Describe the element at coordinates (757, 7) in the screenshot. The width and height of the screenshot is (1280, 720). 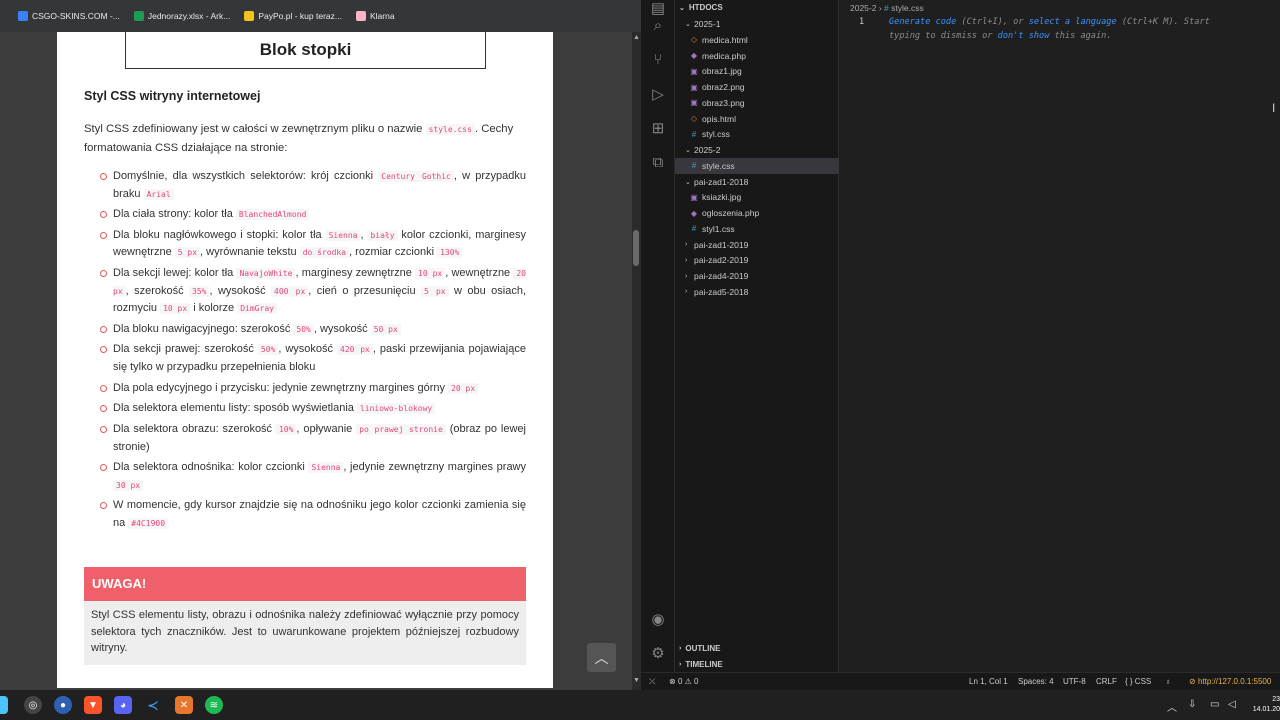
I see `explorer-root: ⌄ HTDOCS` at that location.